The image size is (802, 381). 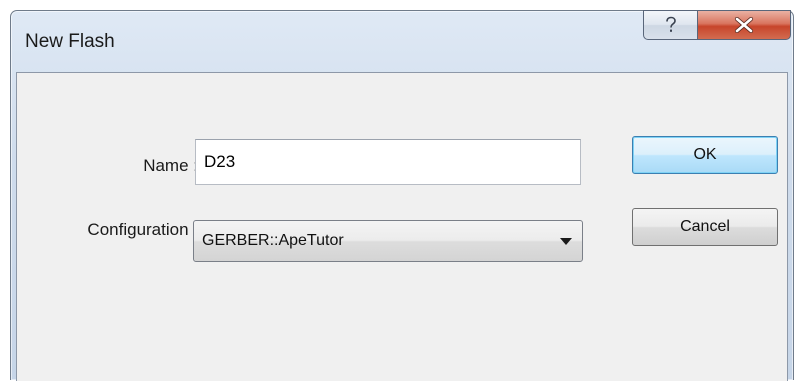 I want to click on close-x-icon, so click(x=744, y=25).